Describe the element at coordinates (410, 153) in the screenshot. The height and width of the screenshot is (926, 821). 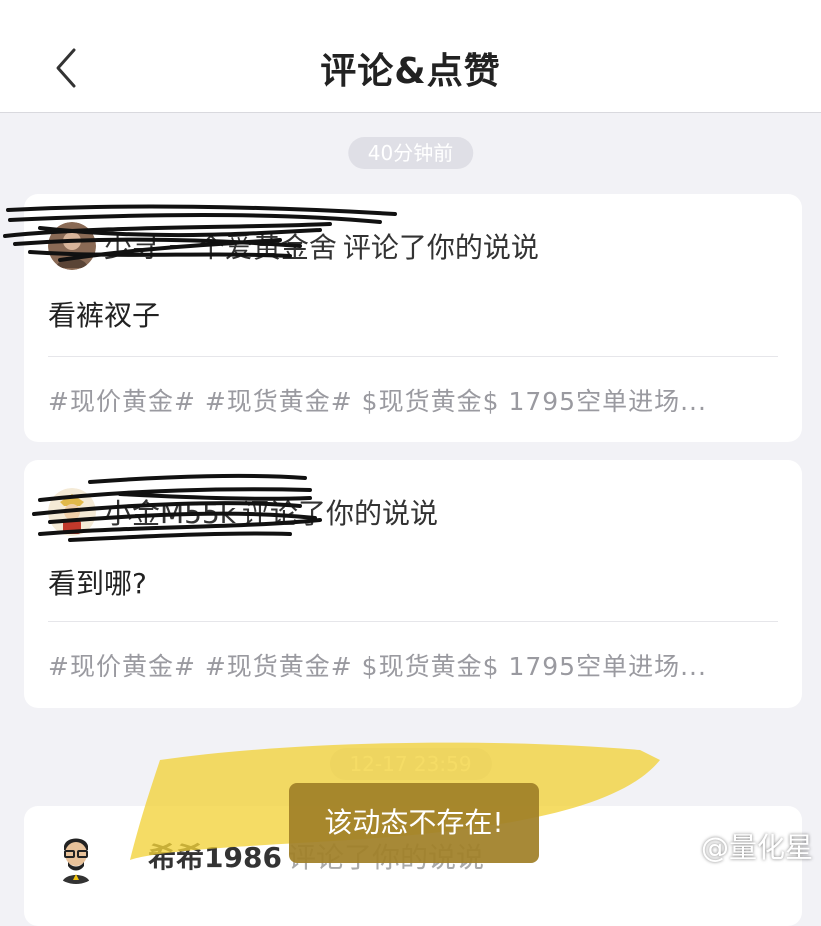
I see `time-separator: 40分钟前` at that location.